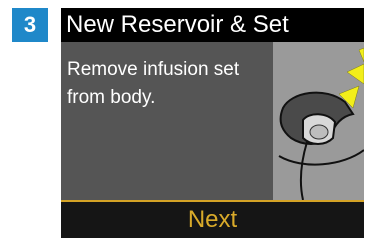  I want to click on next-button: Next, so click(212, 220).